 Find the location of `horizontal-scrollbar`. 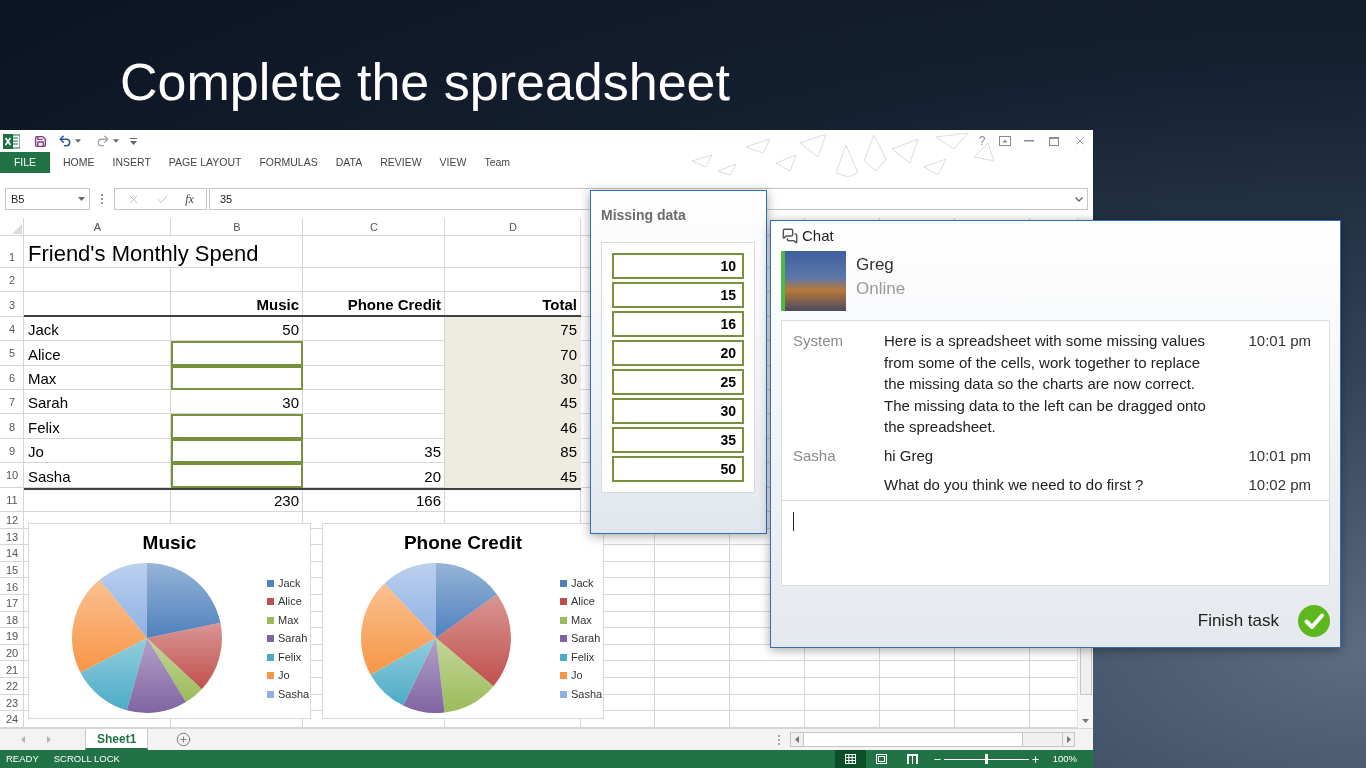

horizontal-scrollbar is located at coordinates (932, 739).